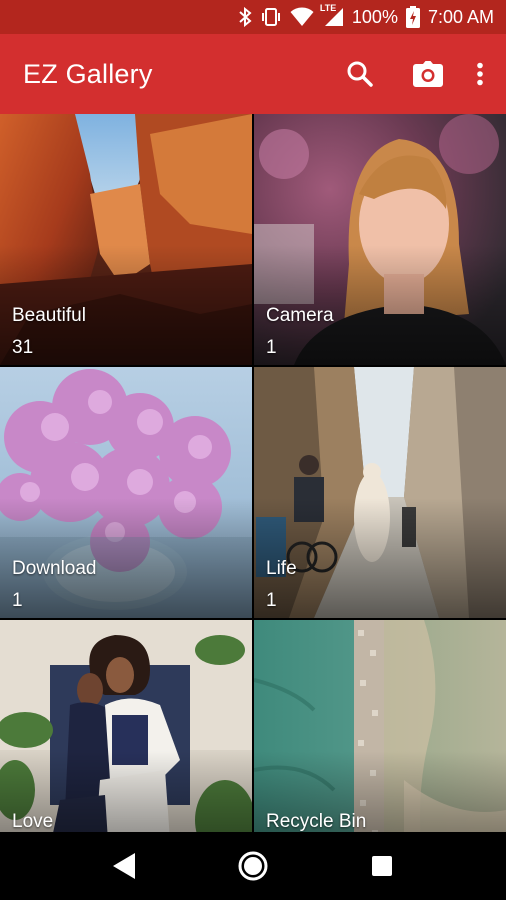 This screenshot has height=900, width=506. What do you see at coordinates (33, 821) in the screenshot?
I see `album-name: Love` at bounding box center [33, 821].